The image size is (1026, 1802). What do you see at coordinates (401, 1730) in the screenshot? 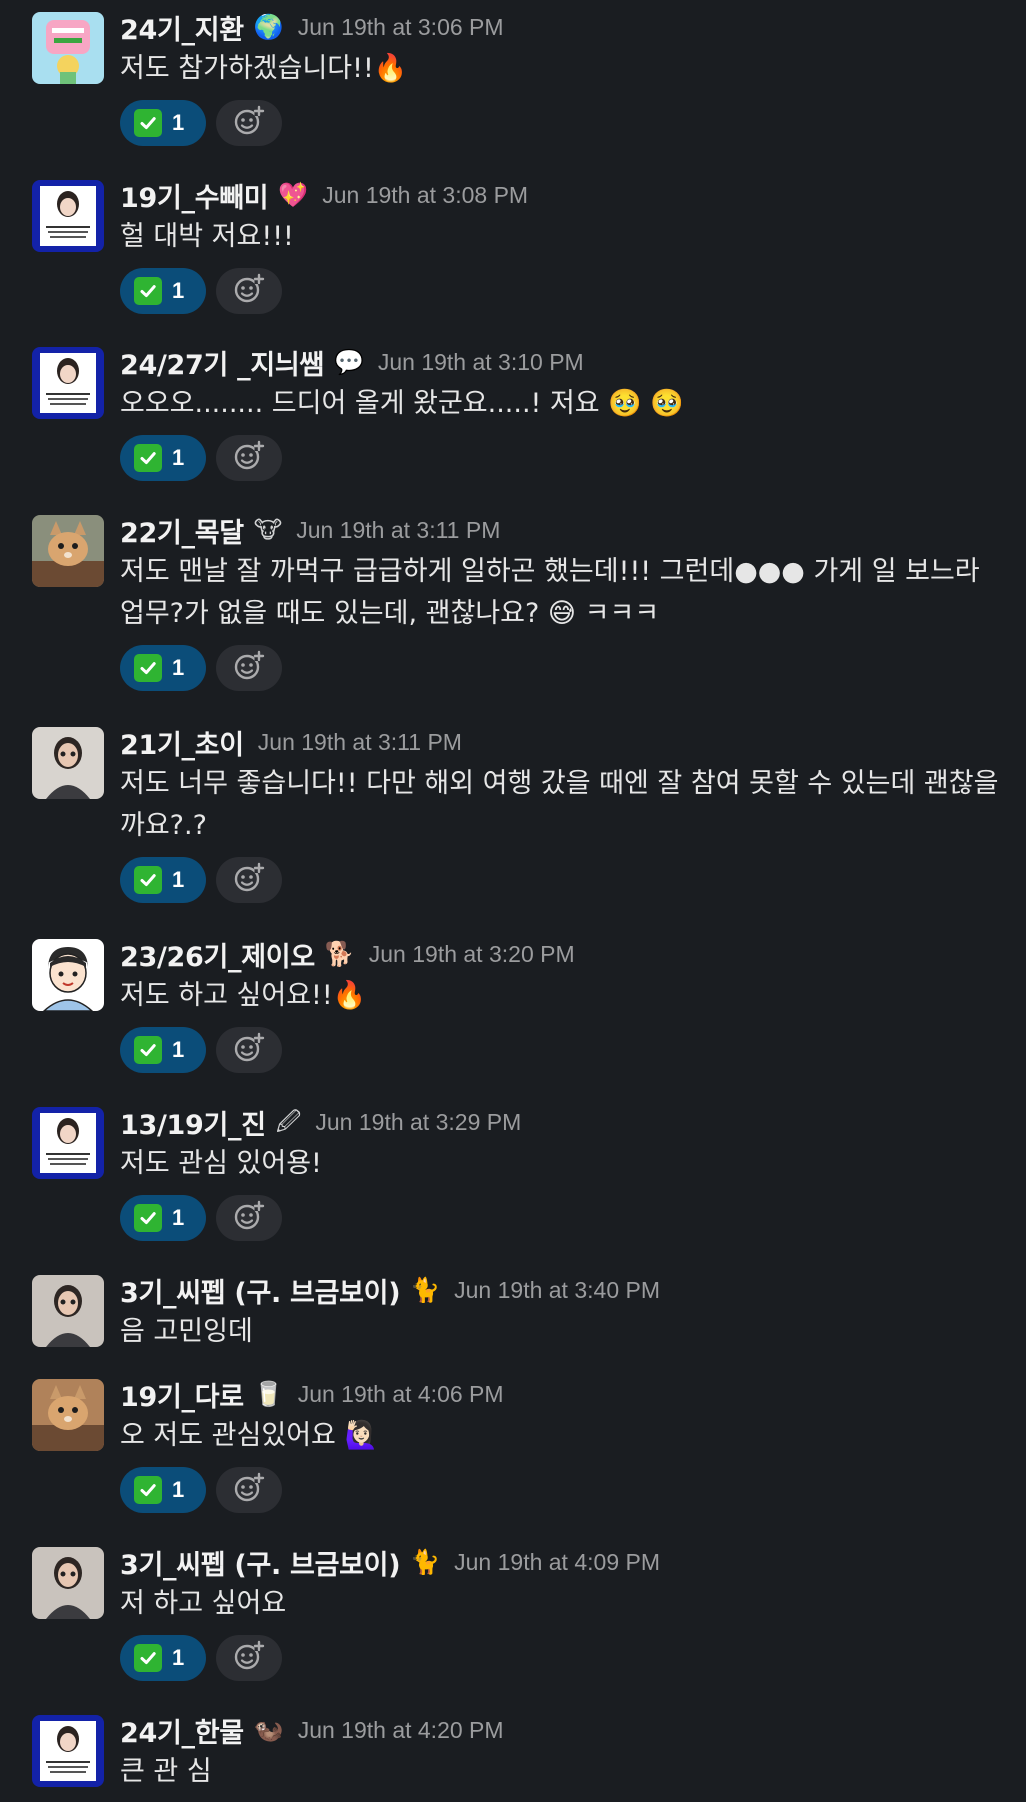
I see `timestamp-link: Jun 19th at 4:20 PM` at bounding box center [401, 1730].